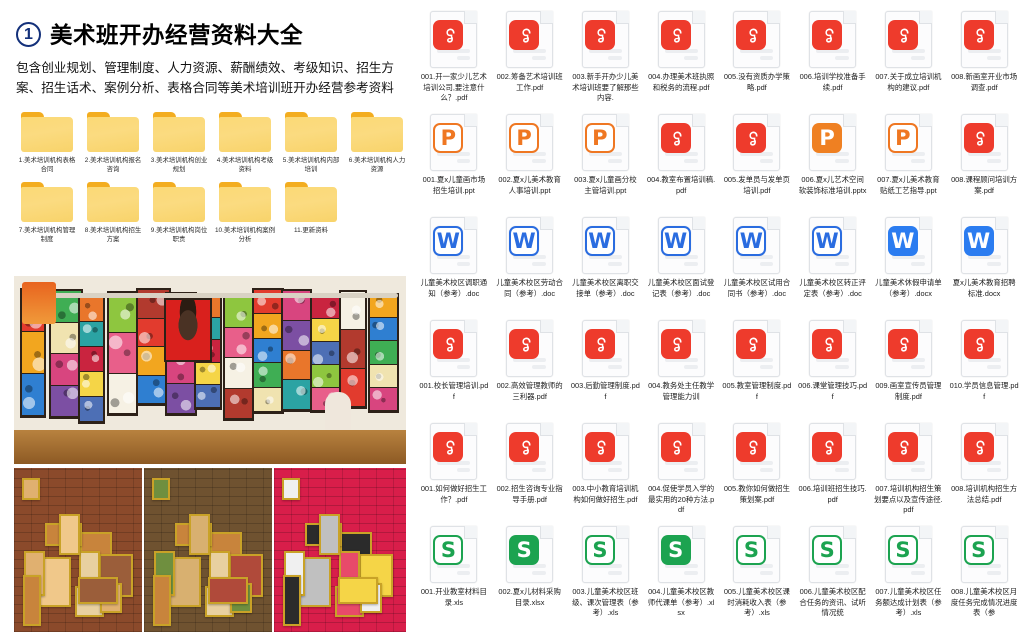 The width and height of the screenshot is (1024, 640). What do you see at coordinates (210, 447) in the screenshot?
I see `display-shelf` at bounding box center [210, 447].